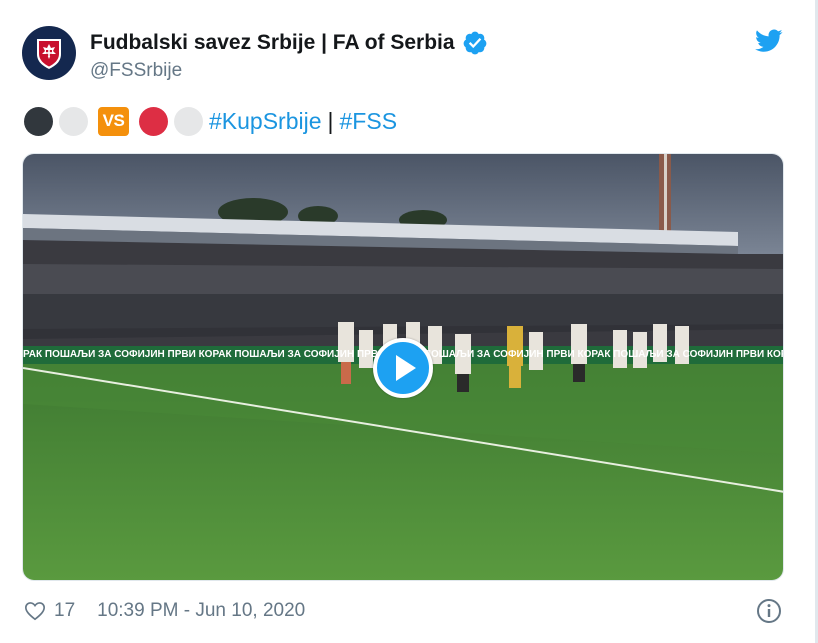  What do you see at coordinates (769, 41) in the screenshot?
I see `twitter-bird-icon` at bounding box center [769, 41].